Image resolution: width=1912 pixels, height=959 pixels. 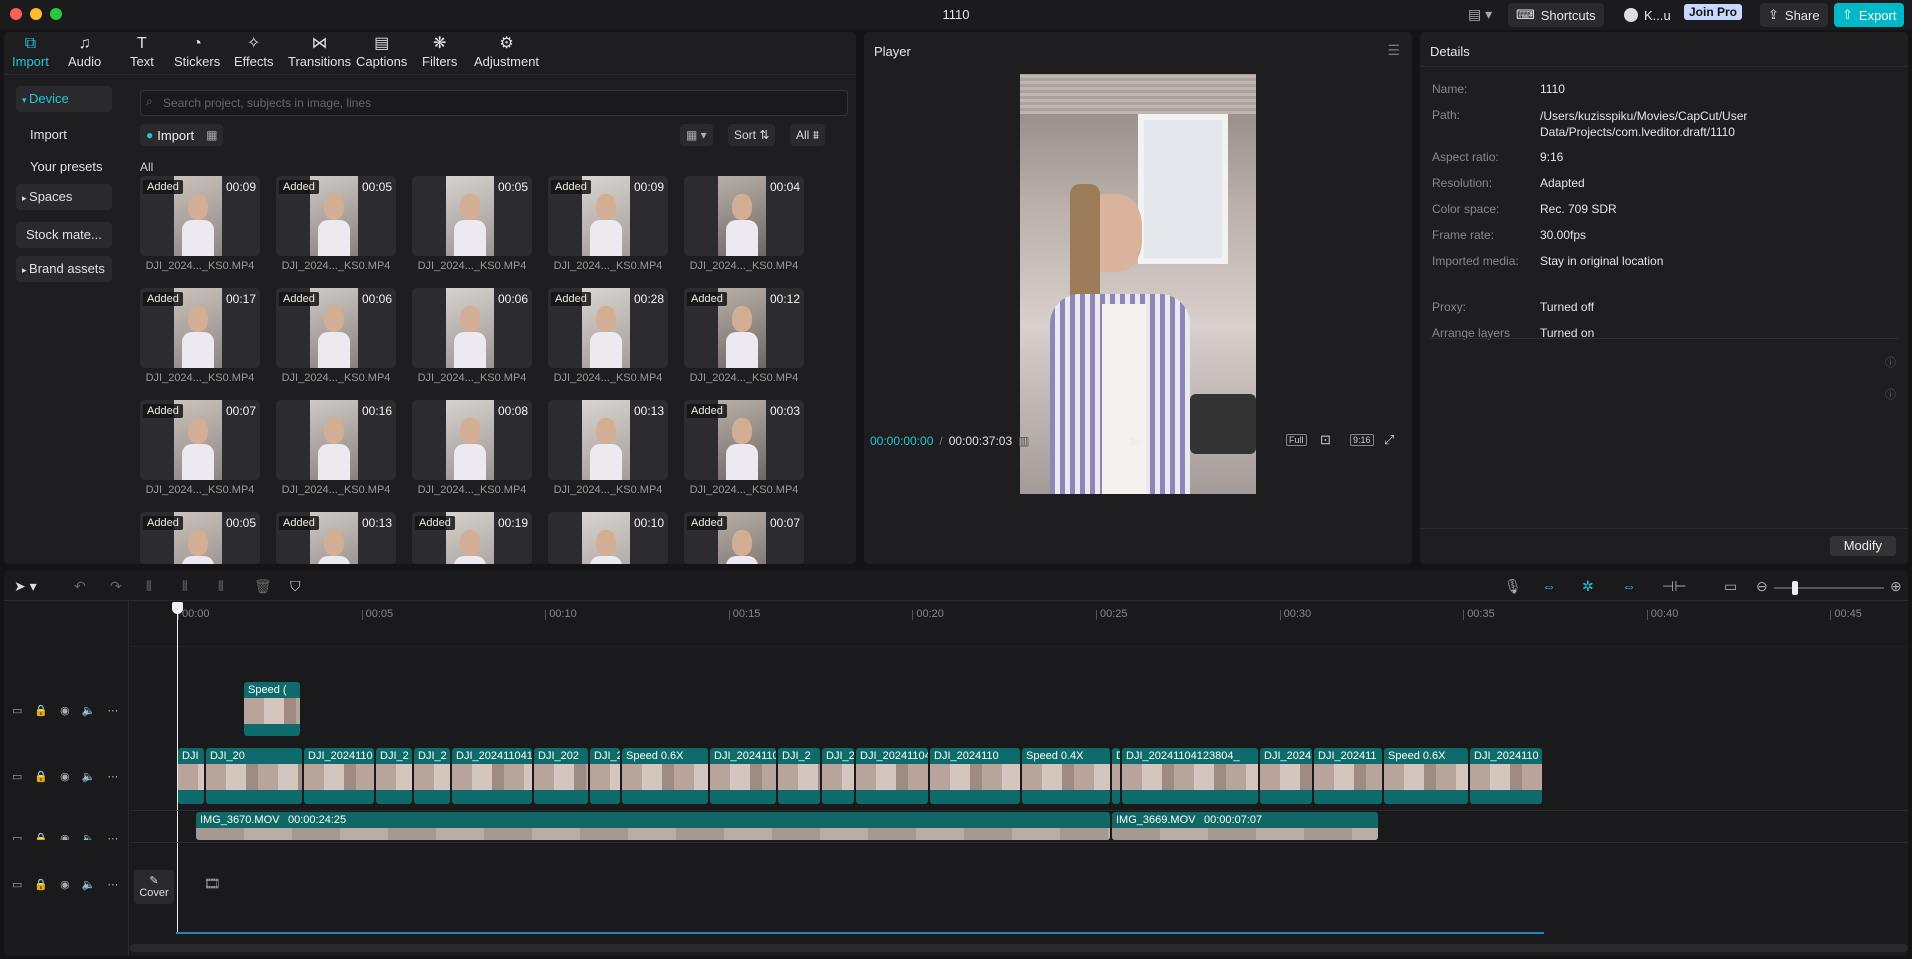 What do you see at coordinates (892, 776) in the screenshot?
I see `video-clip: DJI_20241104` at bounding box center [892, 776].